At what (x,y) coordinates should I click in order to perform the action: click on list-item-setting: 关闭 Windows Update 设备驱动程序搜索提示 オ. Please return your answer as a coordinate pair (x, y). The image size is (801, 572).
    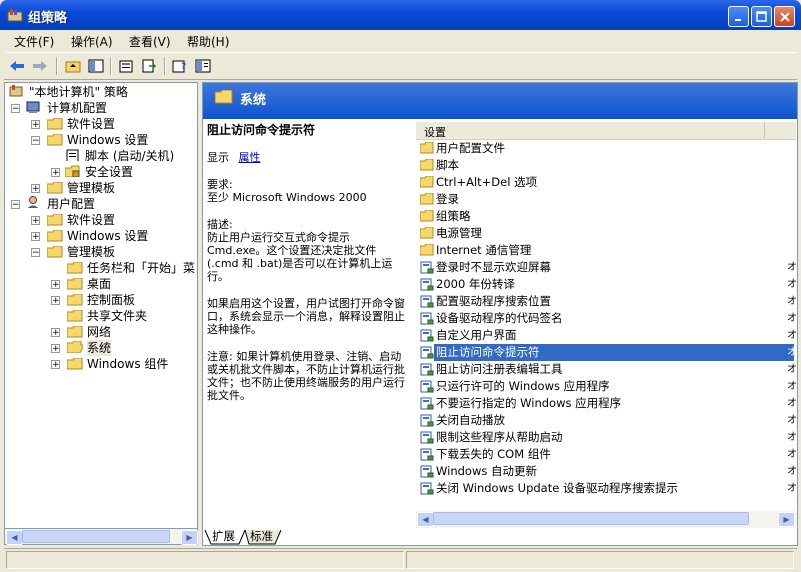
    Looking at the image, I should click on (607, 488).